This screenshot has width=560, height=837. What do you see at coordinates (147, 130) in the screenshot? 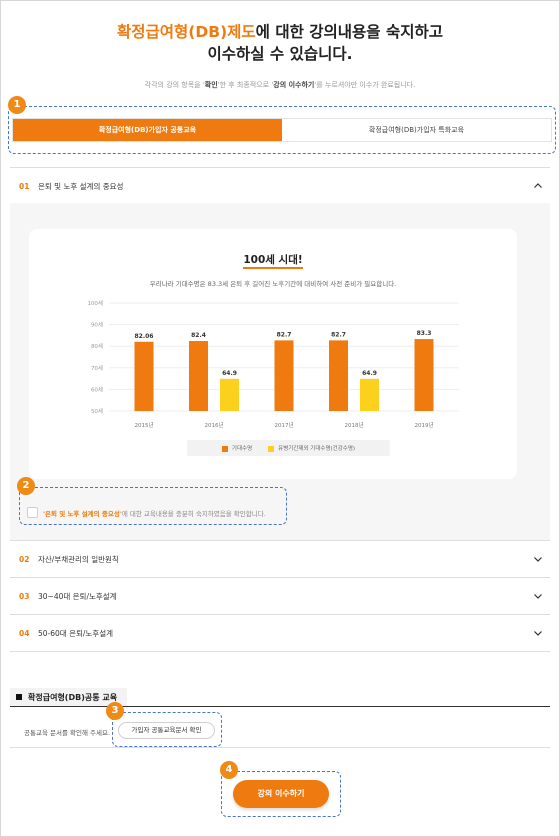
I see `tab-common-education: 확정급여형(DB)가입자 공통교육` at bounding box center [147, 130].